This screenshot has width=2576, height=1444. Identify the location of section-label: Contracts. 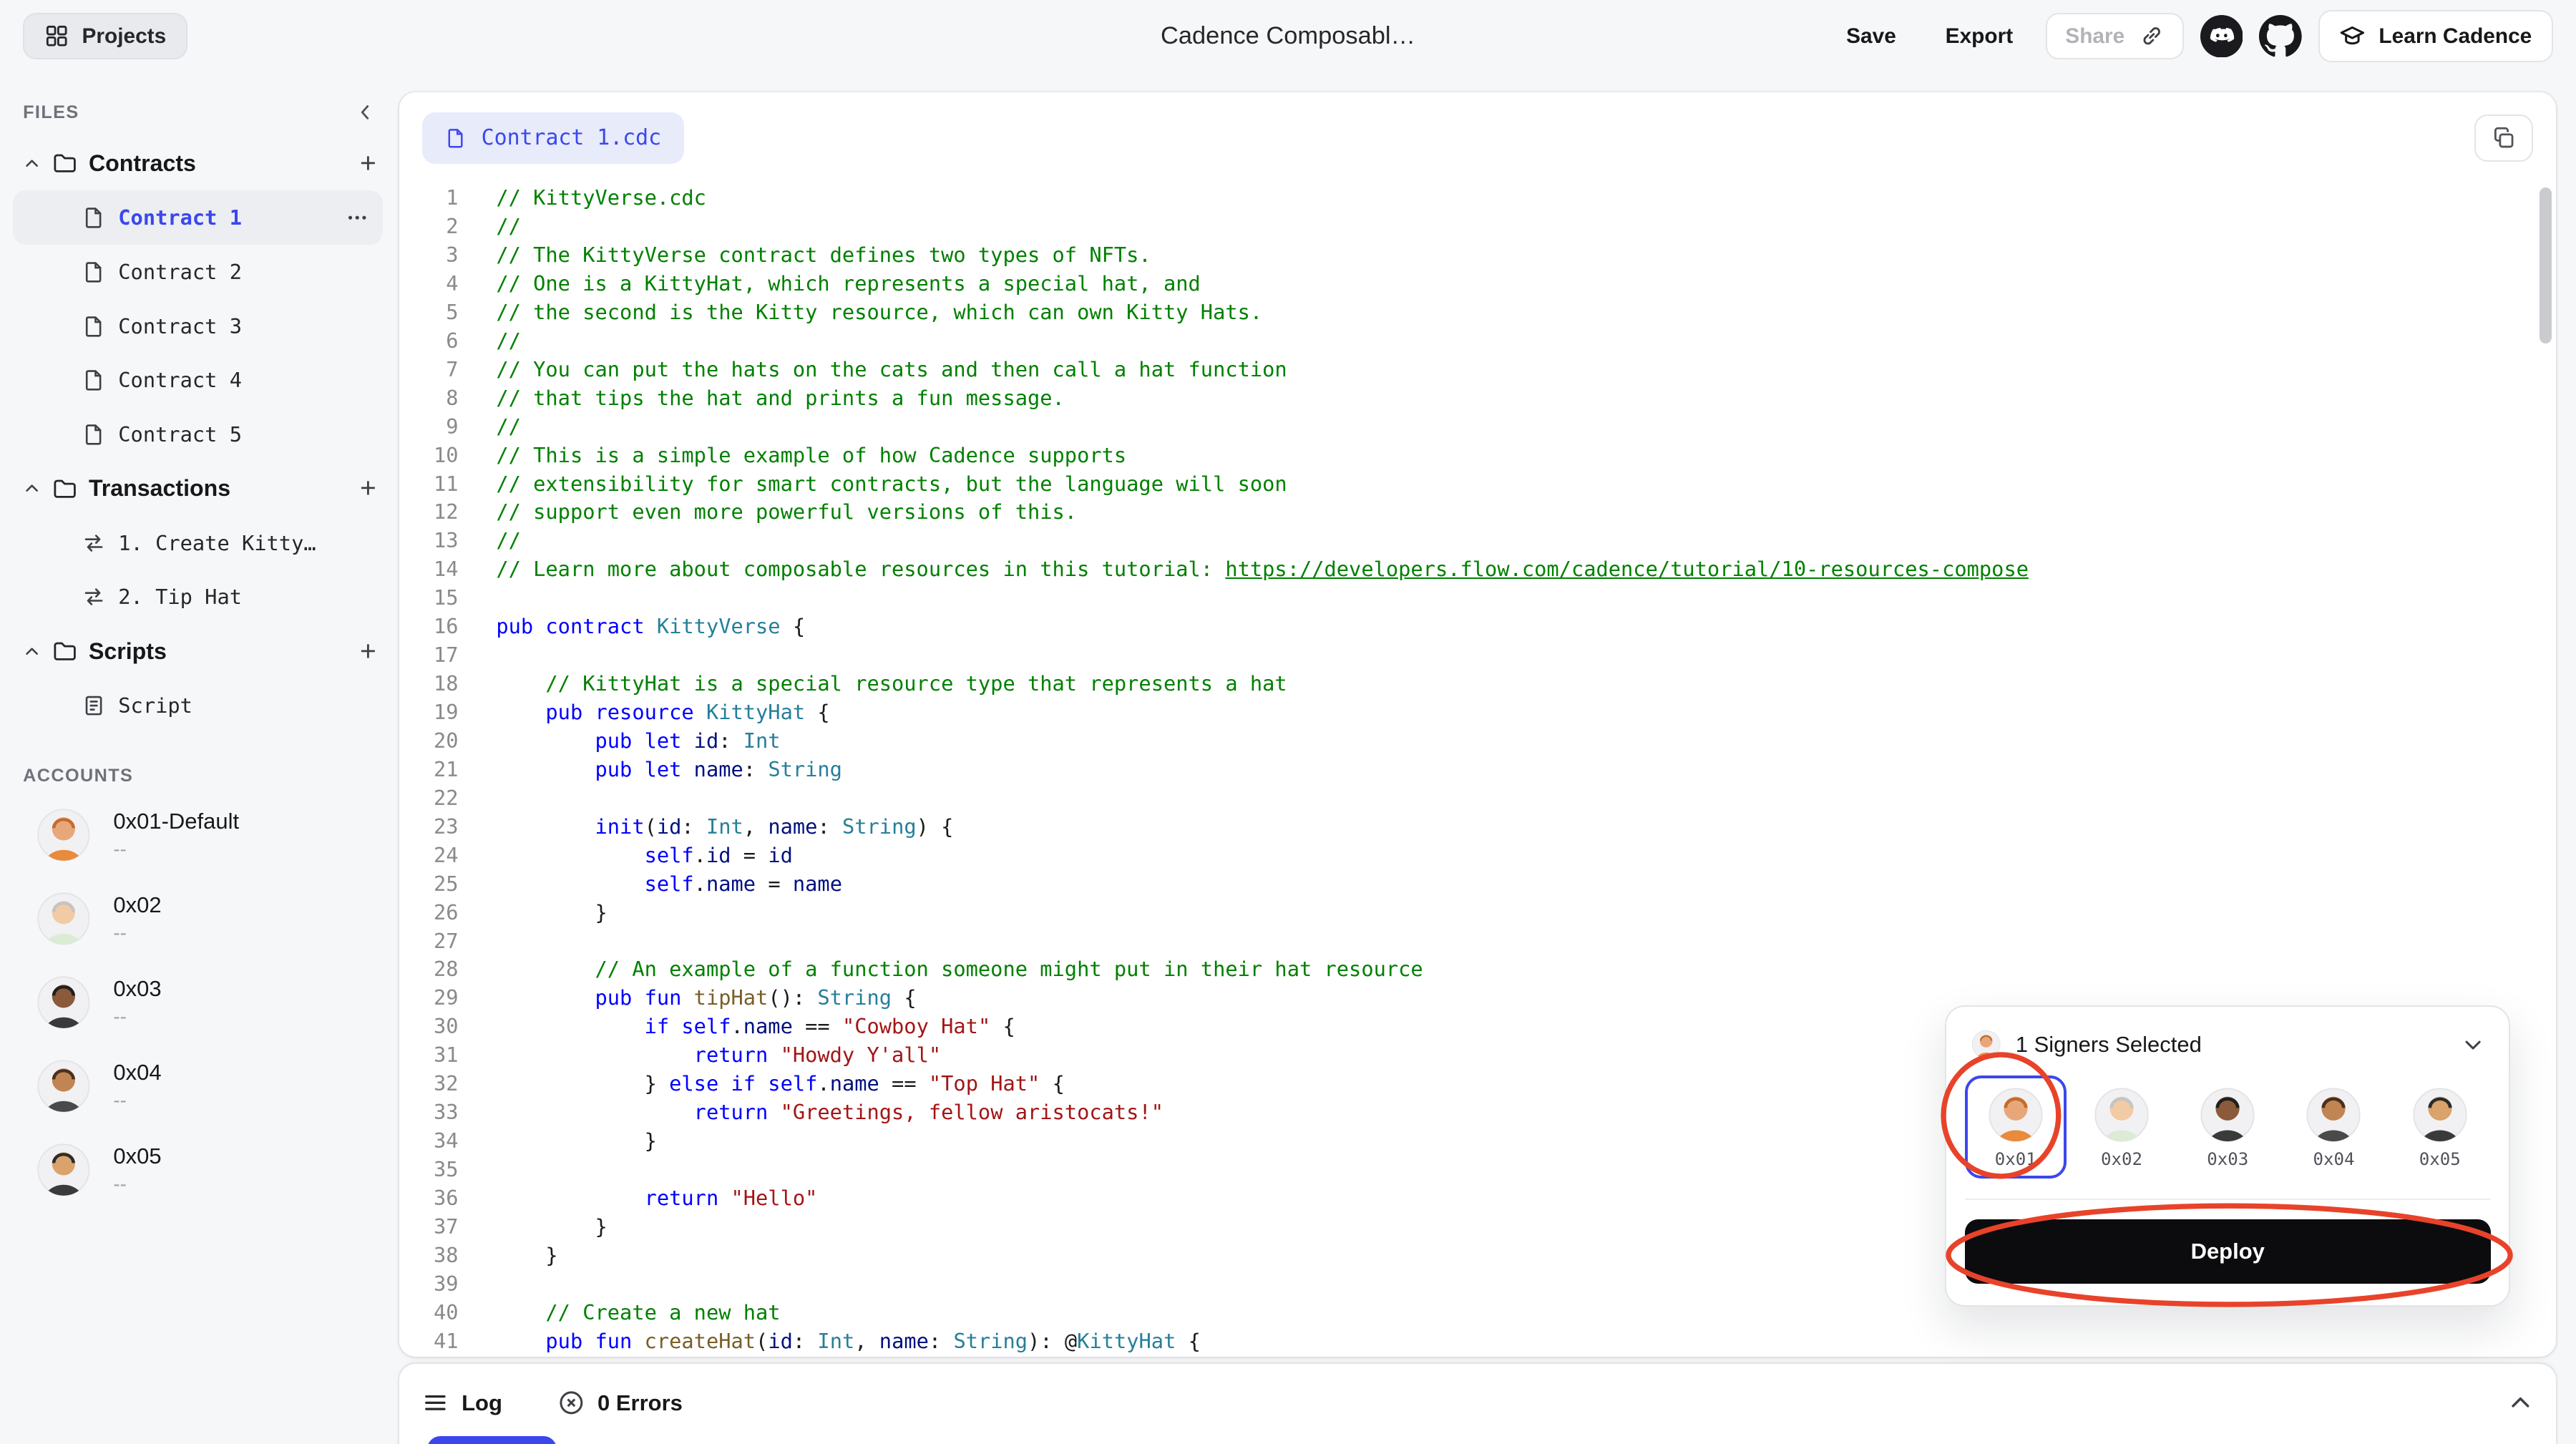
(142, 163).